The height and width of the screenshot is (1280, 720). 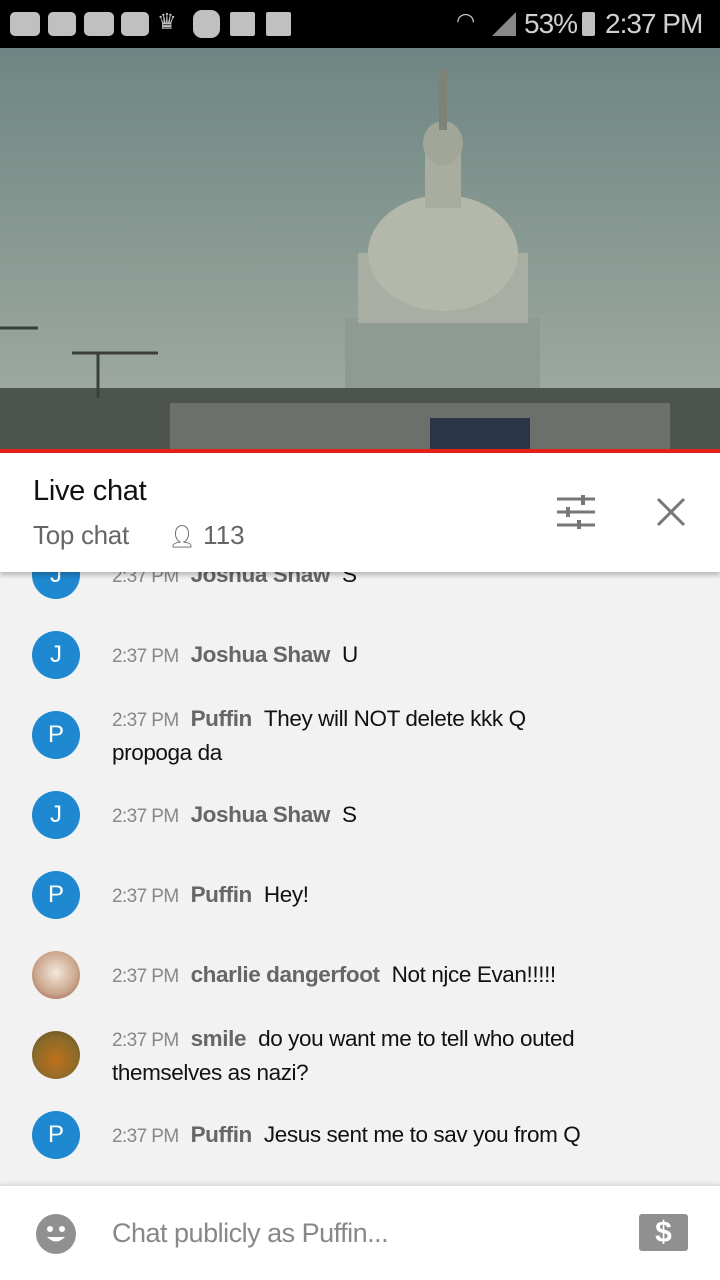 What do you see at coordinates (90, 491) in the screenshot?
I see `panel-title: Live chat` at bounding box center [90, 491].